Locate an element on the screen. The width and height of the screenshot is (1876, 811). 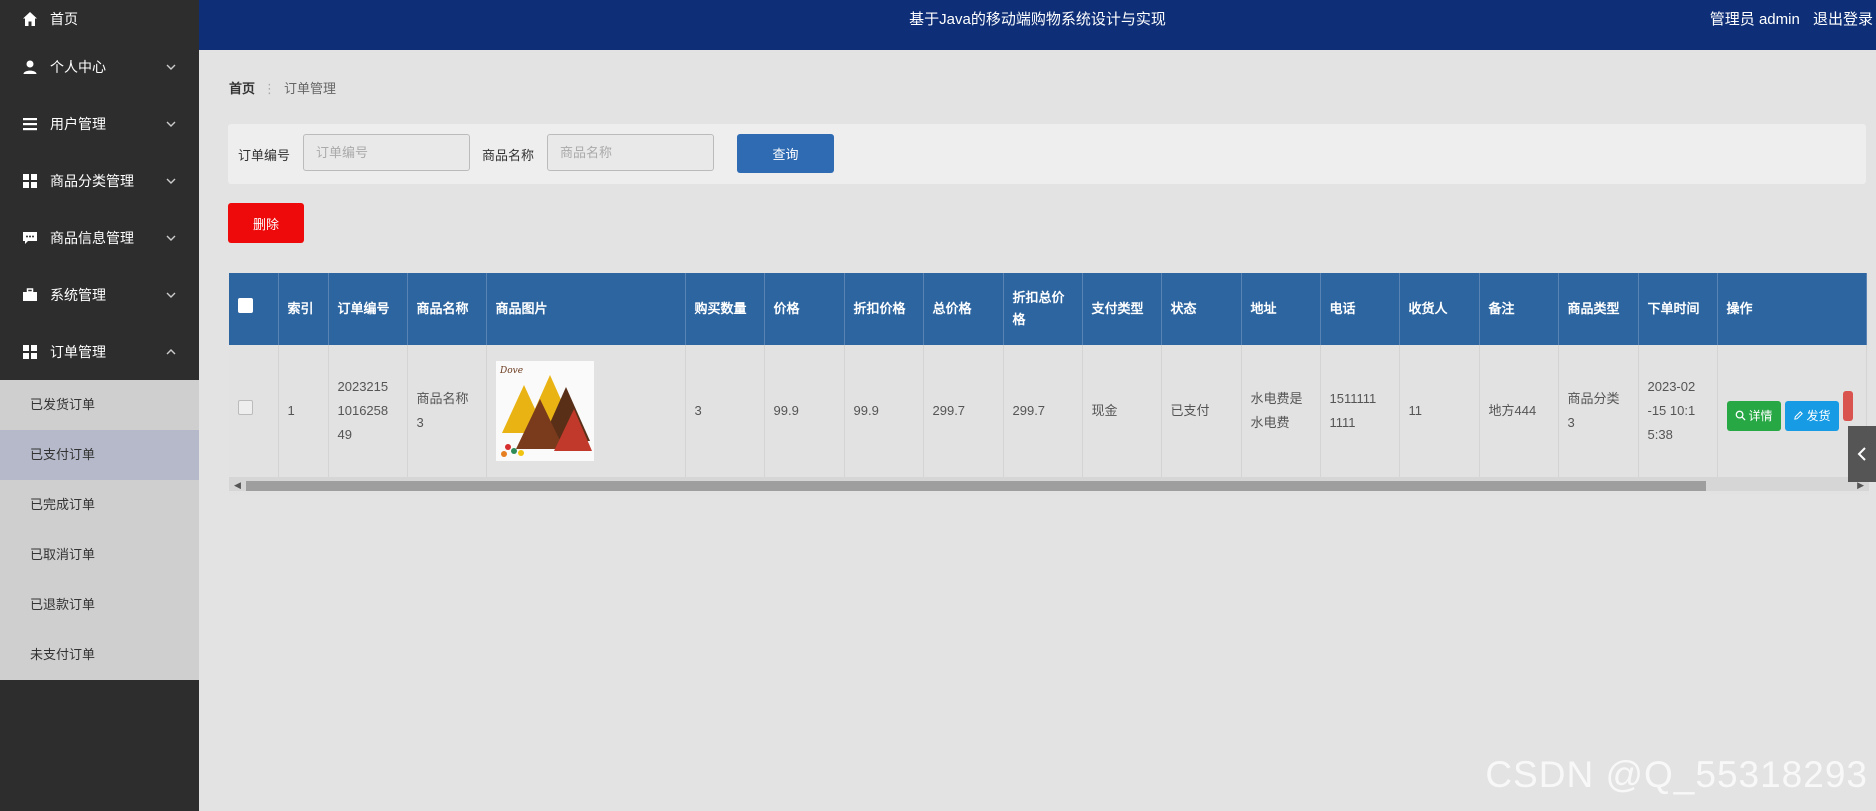
product-image: Dove is located at coordinates (544, 411).